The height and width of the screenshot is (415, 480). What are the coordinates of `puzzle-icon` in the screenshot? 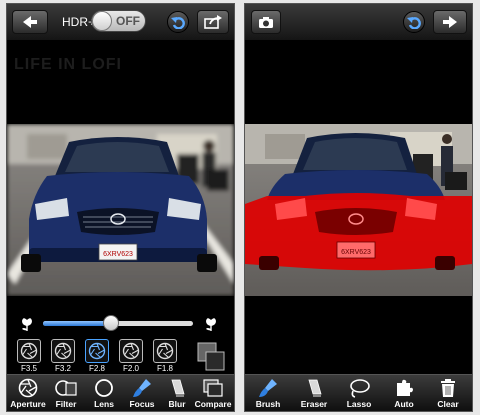 It's located at (405, 387).